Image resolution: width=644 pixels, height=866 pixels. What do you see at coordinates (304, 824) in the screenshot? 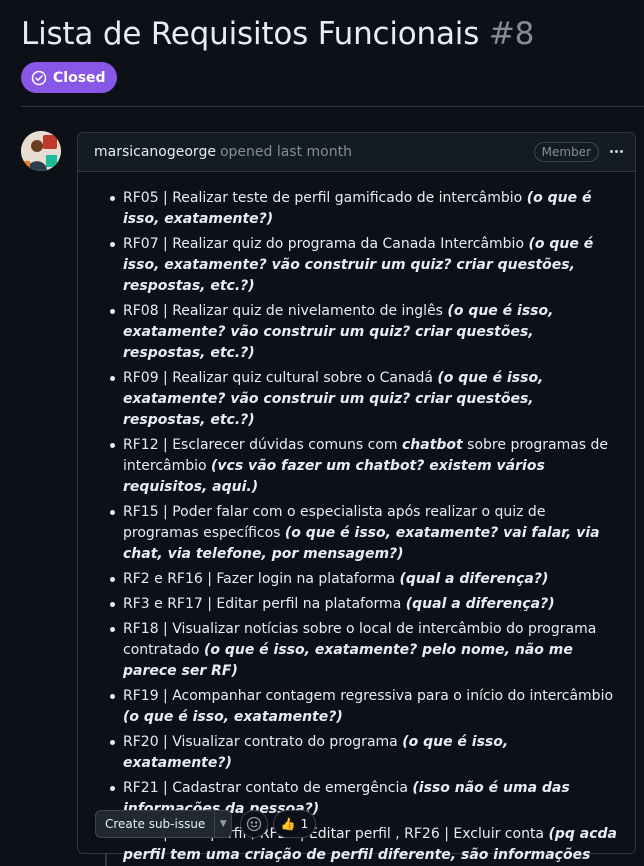
I see `reaction-count: 1` at bounding box center [304, 824].